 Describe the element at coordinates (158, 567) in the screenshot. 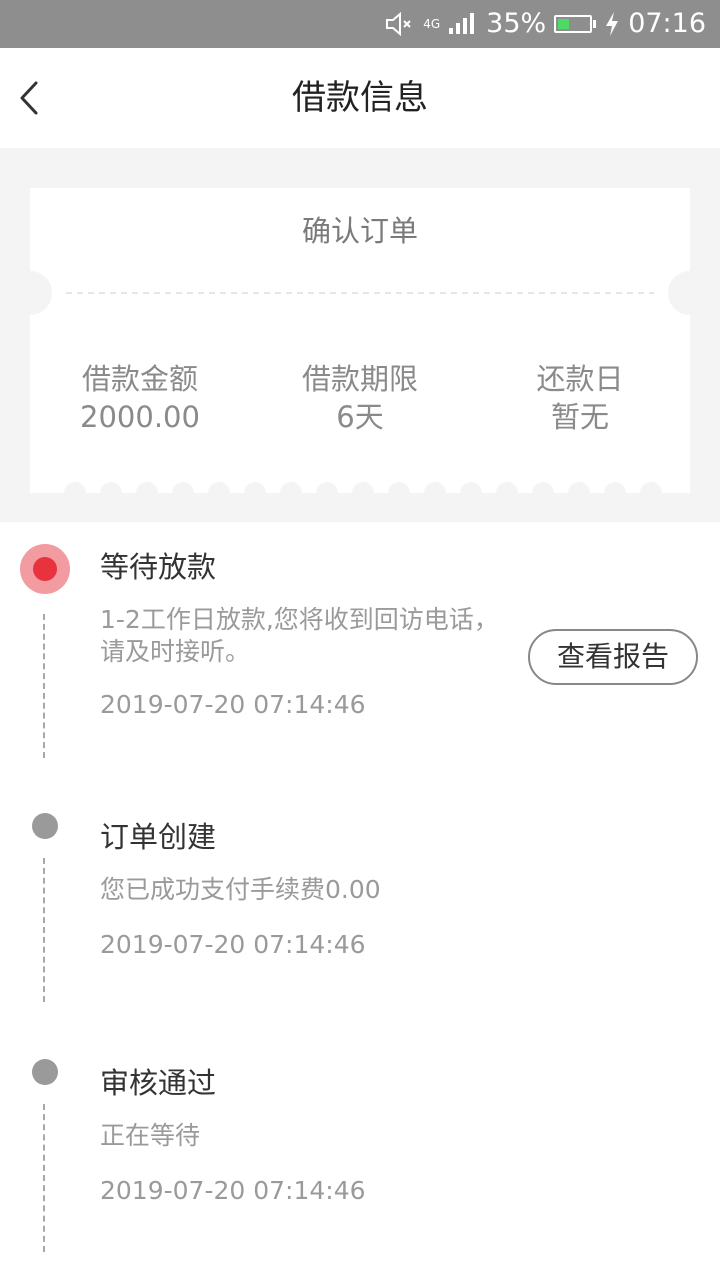

I see `timeline-title: 等待放款` at that location.